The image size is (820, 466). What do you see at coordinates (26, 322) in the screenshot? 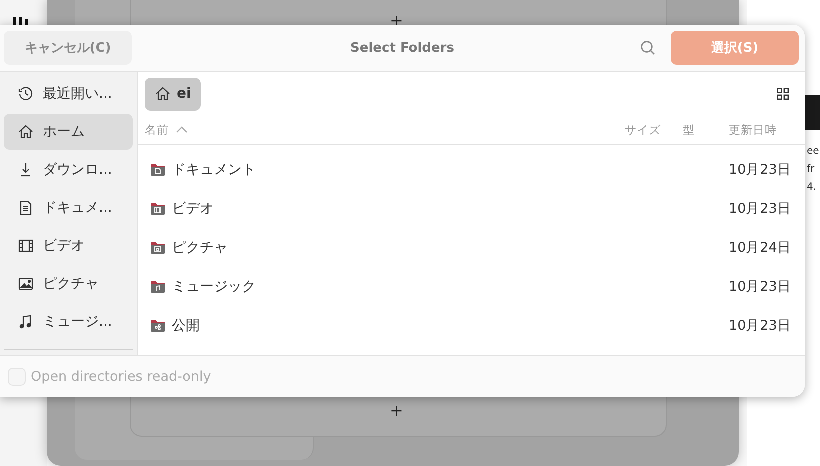
I see `music-note-icon` at bounding box center [26, 322].